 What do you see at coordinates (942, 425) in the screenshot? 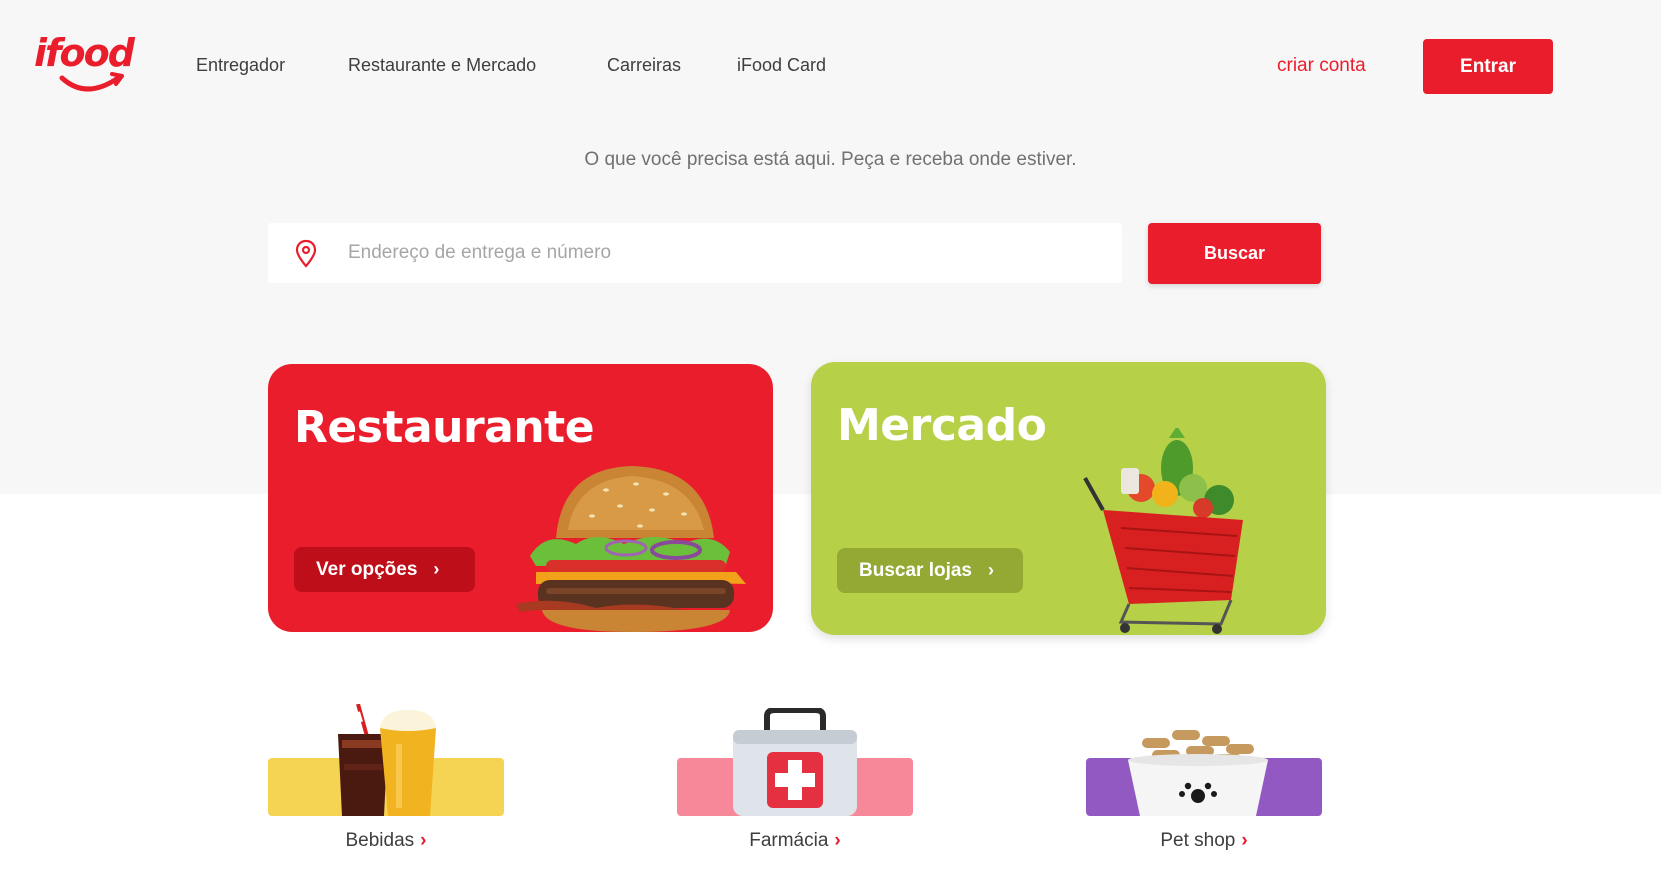
I see `market-card-title: Mercado` at bounding box center [942, 425].